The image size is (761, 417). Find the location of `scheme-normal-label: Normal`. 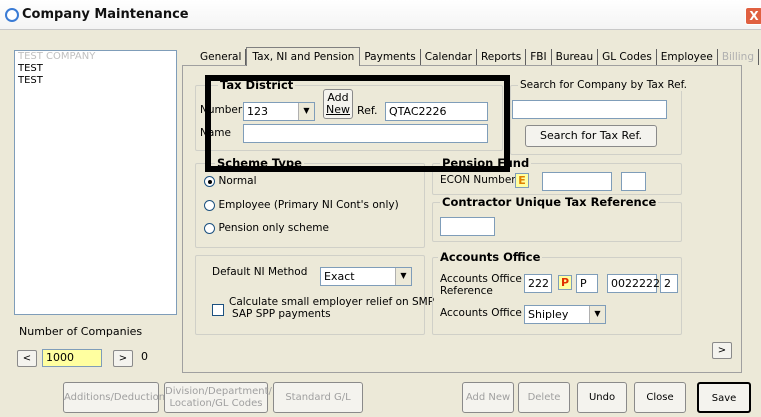

scheme-normal-label: Normal is located at coordinates (237, 181).